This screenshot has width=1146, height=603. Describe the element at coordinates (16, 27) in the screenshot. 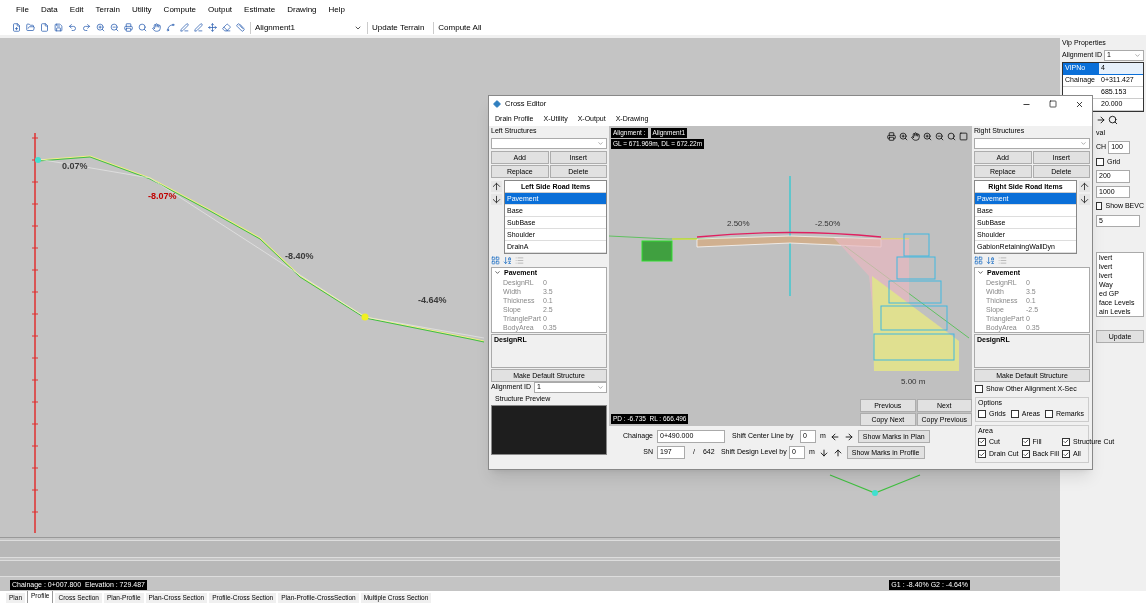

I see `new-file-icon` at that location.